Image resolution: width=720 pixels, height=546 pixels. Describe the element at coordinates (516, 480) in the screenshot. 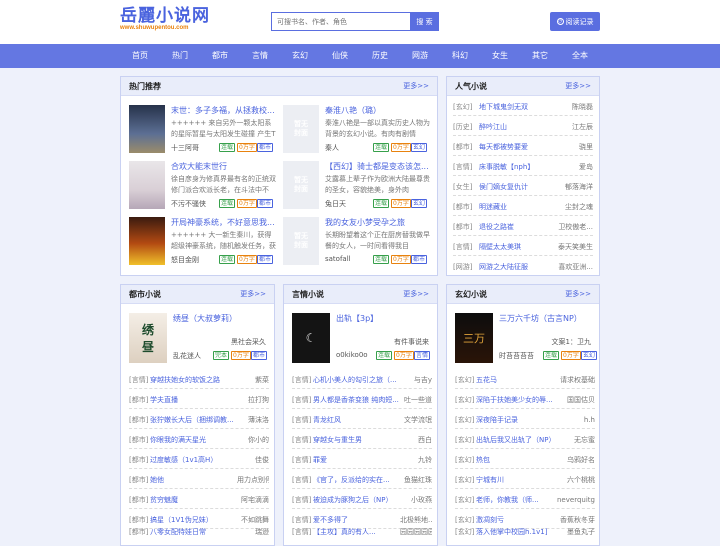

I see `list-title: 宁城有川` at that location.